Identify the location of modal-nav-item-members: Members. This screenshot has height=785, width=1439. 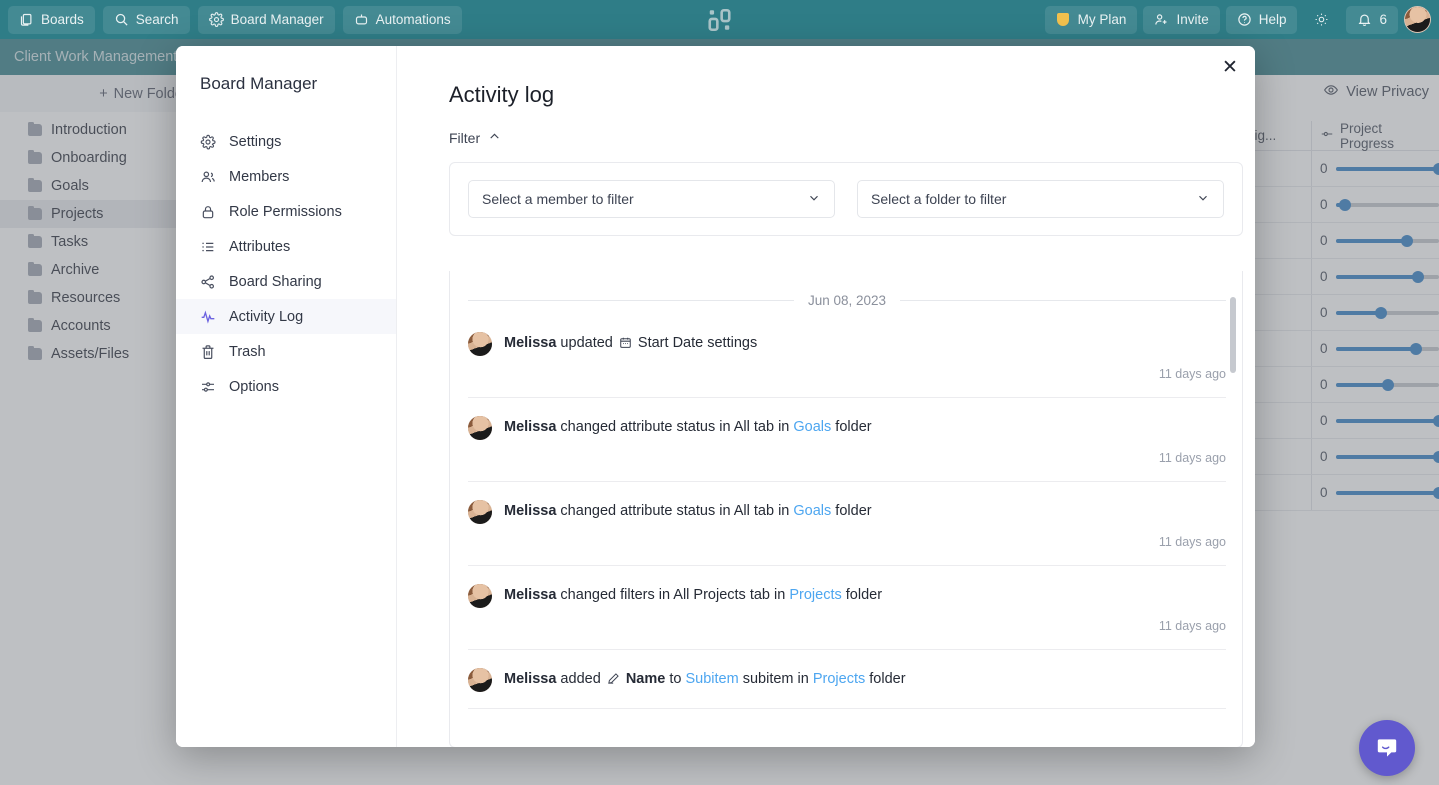
(286, 176).